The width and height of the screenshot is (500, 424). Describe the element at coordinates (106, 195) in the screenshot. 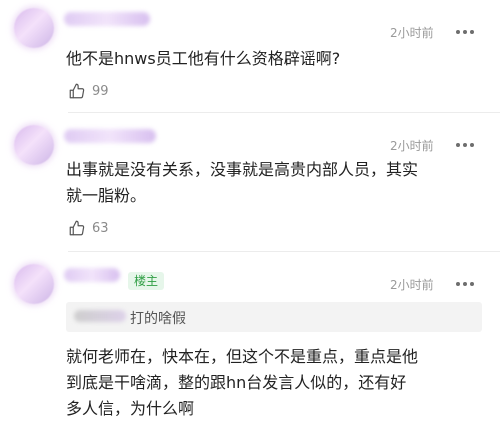

I see `comment-text-line-2: 就一脂粉。` at that location.